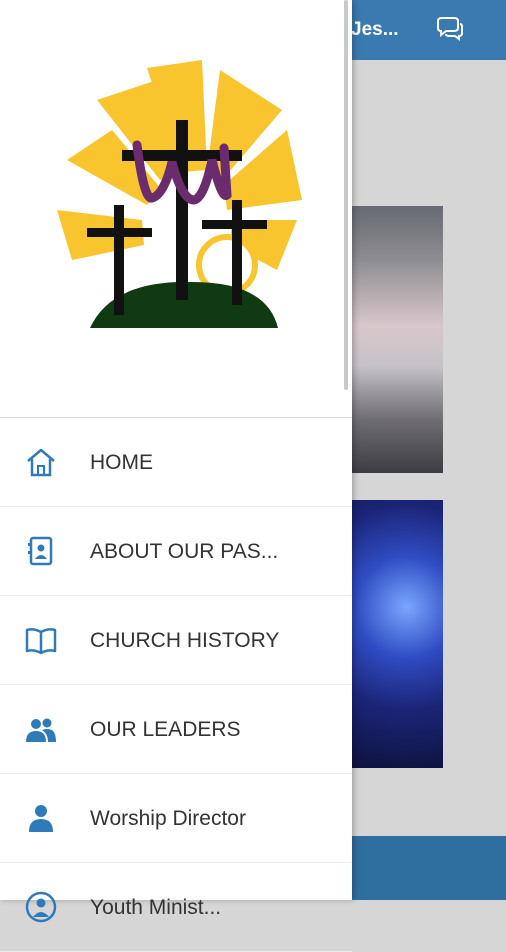 This screenshot has width=506, height=952. Describe the element at coordinates (397, 634) in the screenshot. I see `concert-lights-photo` at that location.